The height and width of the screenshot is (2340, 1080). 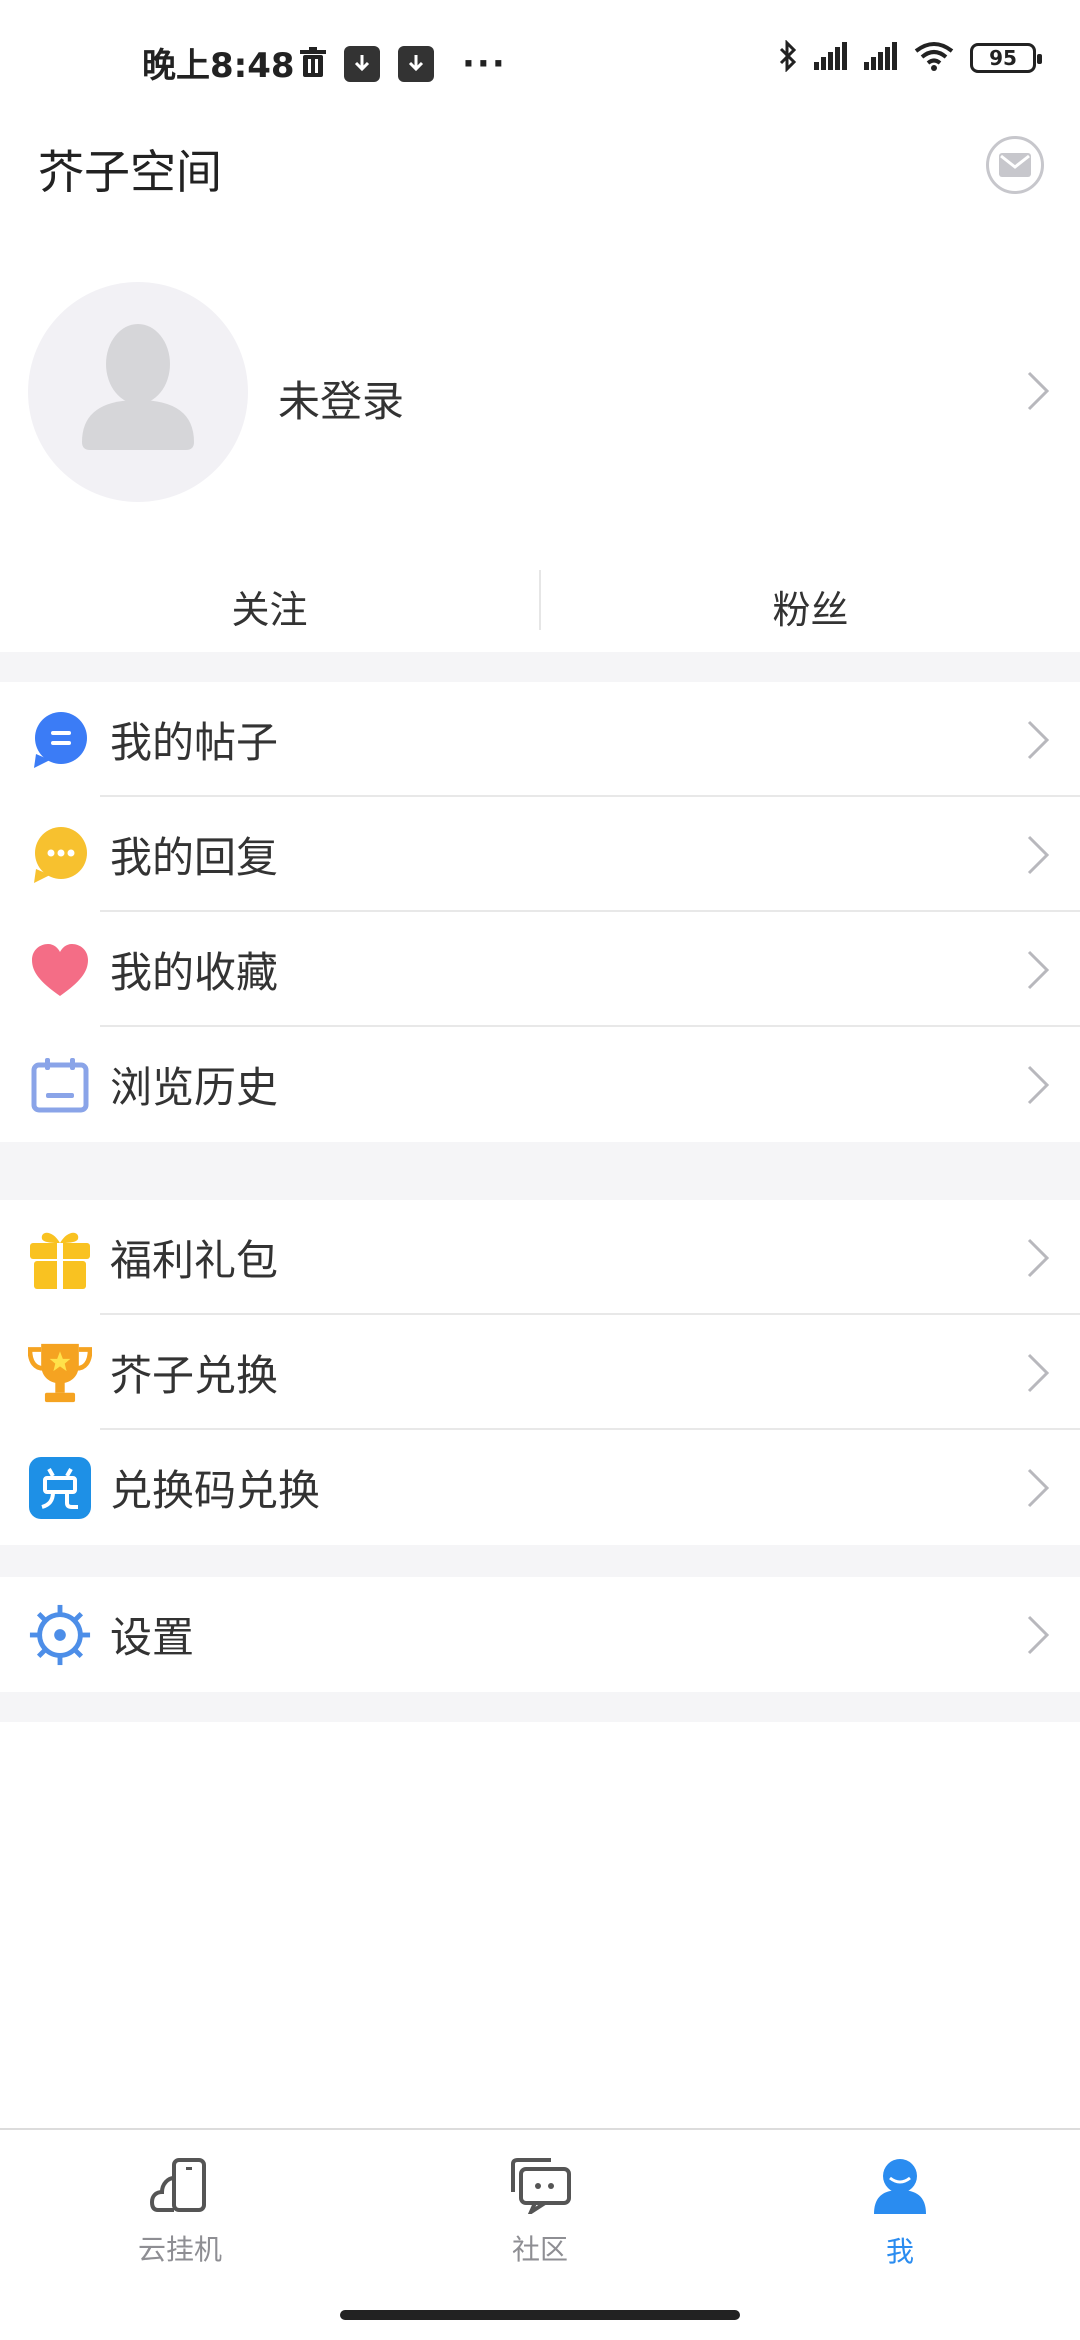 What do you see at coordinates (540, 395) in the screenshot?
I see `profile-section: 未登录` at bounding box center [540, 395].